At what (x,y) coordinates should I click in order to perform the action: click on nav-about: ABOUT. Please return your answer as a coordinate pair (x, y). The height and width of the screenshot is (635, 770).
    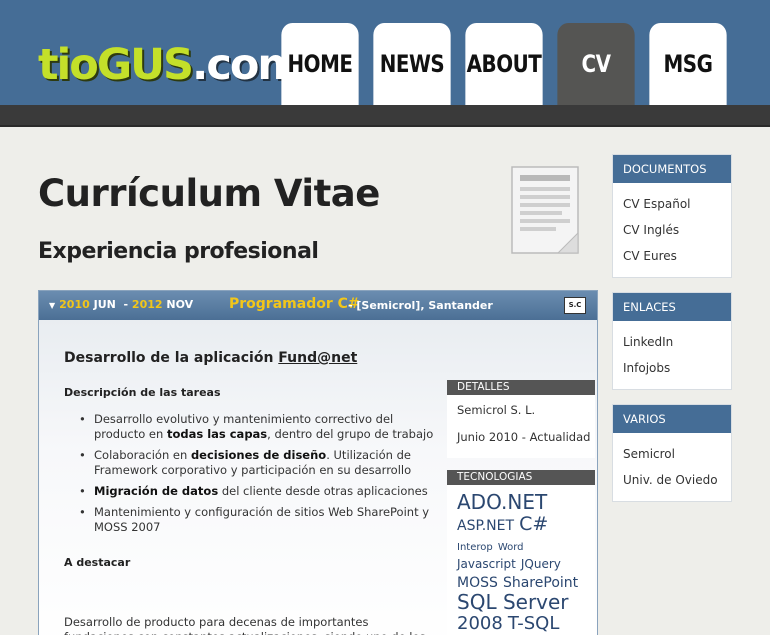
    Looking at the image, I should click on (504, 64).